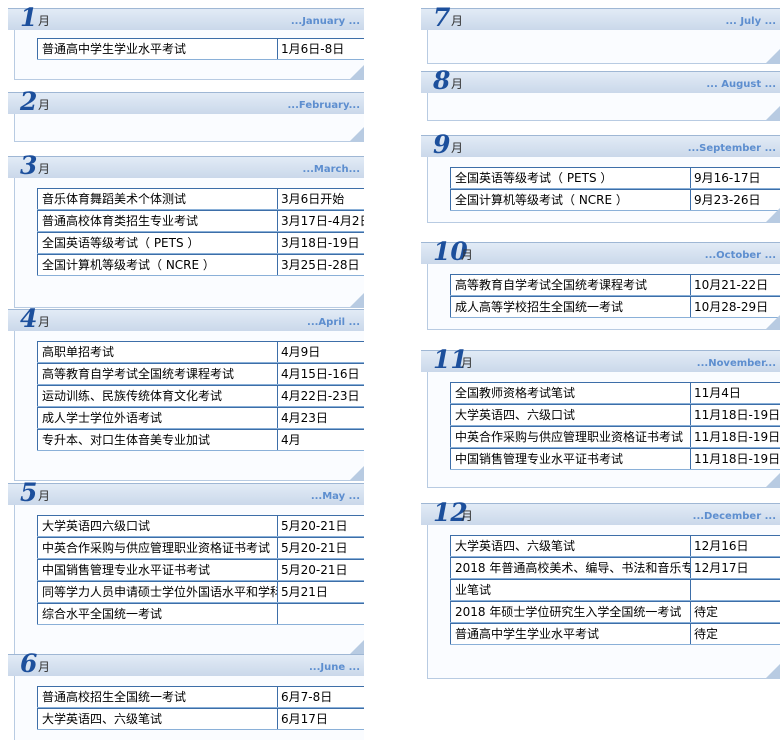 The width and height of the screenshot is (784, 740). I want to click on exam-row: 同等学力人员申请硕士学位外国语水平和学科 5月21日, so click(200, 592).